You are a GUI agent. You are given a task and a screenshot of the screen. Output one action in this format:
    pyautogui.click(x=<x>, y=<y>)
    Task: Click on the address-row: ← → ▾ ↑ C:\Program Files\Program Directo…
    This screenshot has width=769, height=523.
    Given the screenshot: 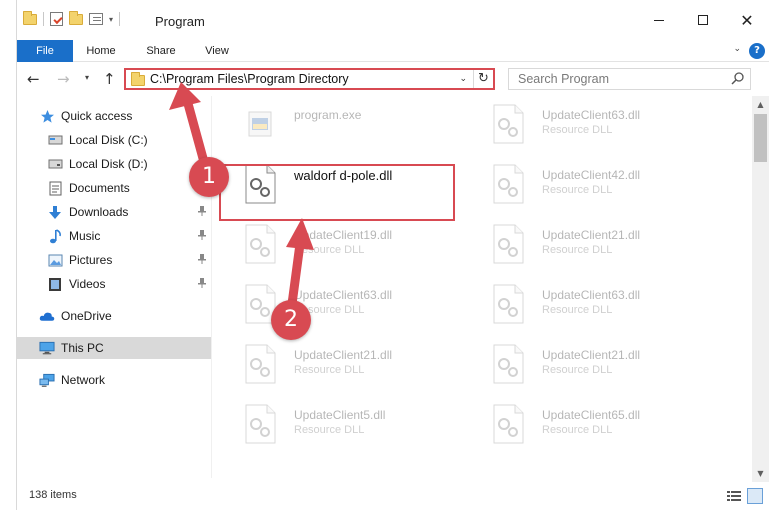 What is the action you would take?
    pyautogui.click(x=393, y=79)
    